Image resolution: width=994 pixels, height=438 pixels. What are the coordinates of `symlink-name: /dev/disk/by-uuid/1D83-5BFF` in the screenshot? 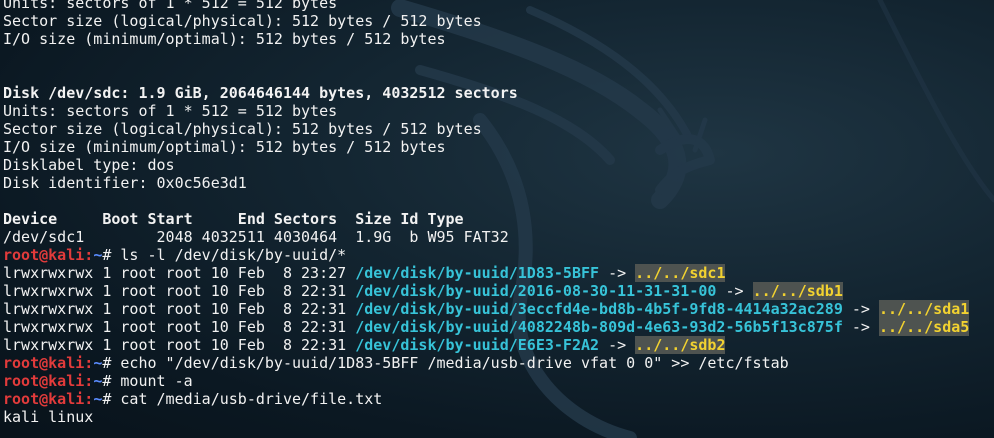 It's located at (477, 273).